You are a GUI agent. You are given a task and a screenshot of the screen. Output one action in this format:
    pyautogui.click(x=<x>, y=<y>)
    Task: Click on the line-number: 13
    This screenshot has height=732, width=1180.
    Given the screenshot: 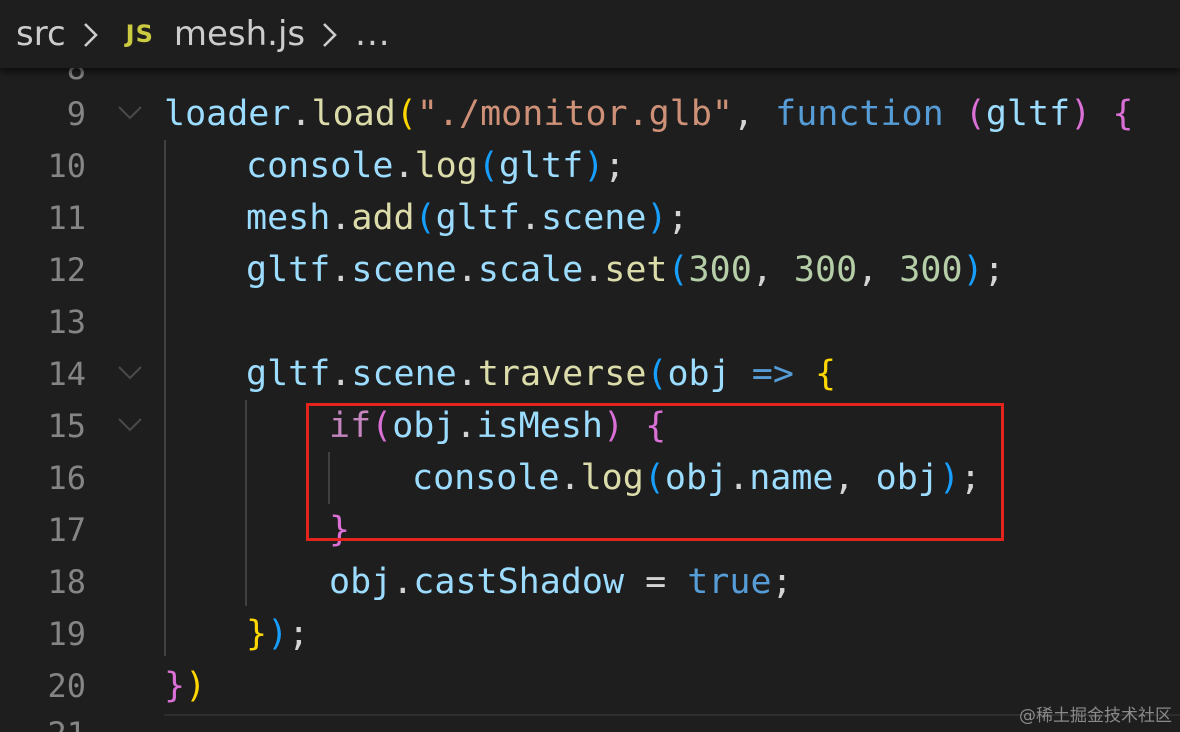 What is the action you would take?
    pyautogui.click(x=66, y=322)
    